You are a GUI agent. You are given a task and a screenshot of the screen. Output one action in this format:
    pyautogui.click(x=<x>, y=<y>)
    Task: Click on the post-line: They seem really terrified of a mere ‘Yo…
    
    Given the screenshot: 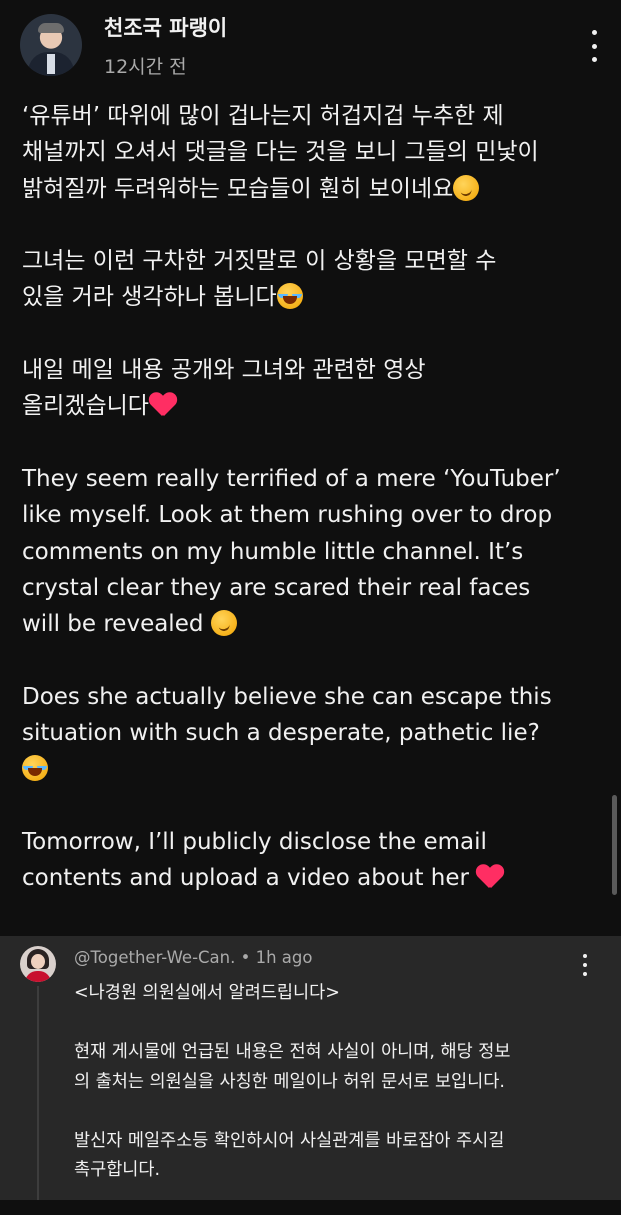 What is the action you would take?
    pyautogui.click(x=291, y=478)
    